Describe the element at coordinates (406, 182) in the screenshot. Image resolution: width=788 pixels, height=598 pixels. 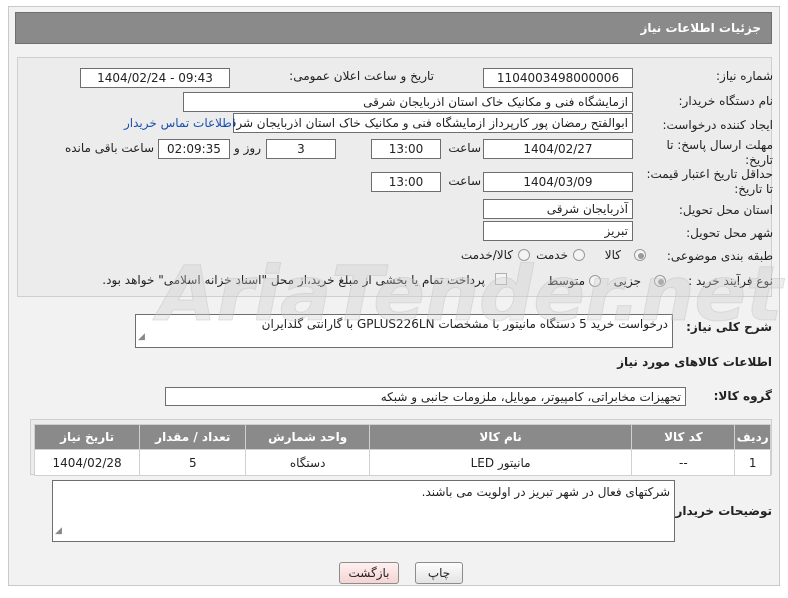
I see `price-validity-time-field: 13:00` at that location.